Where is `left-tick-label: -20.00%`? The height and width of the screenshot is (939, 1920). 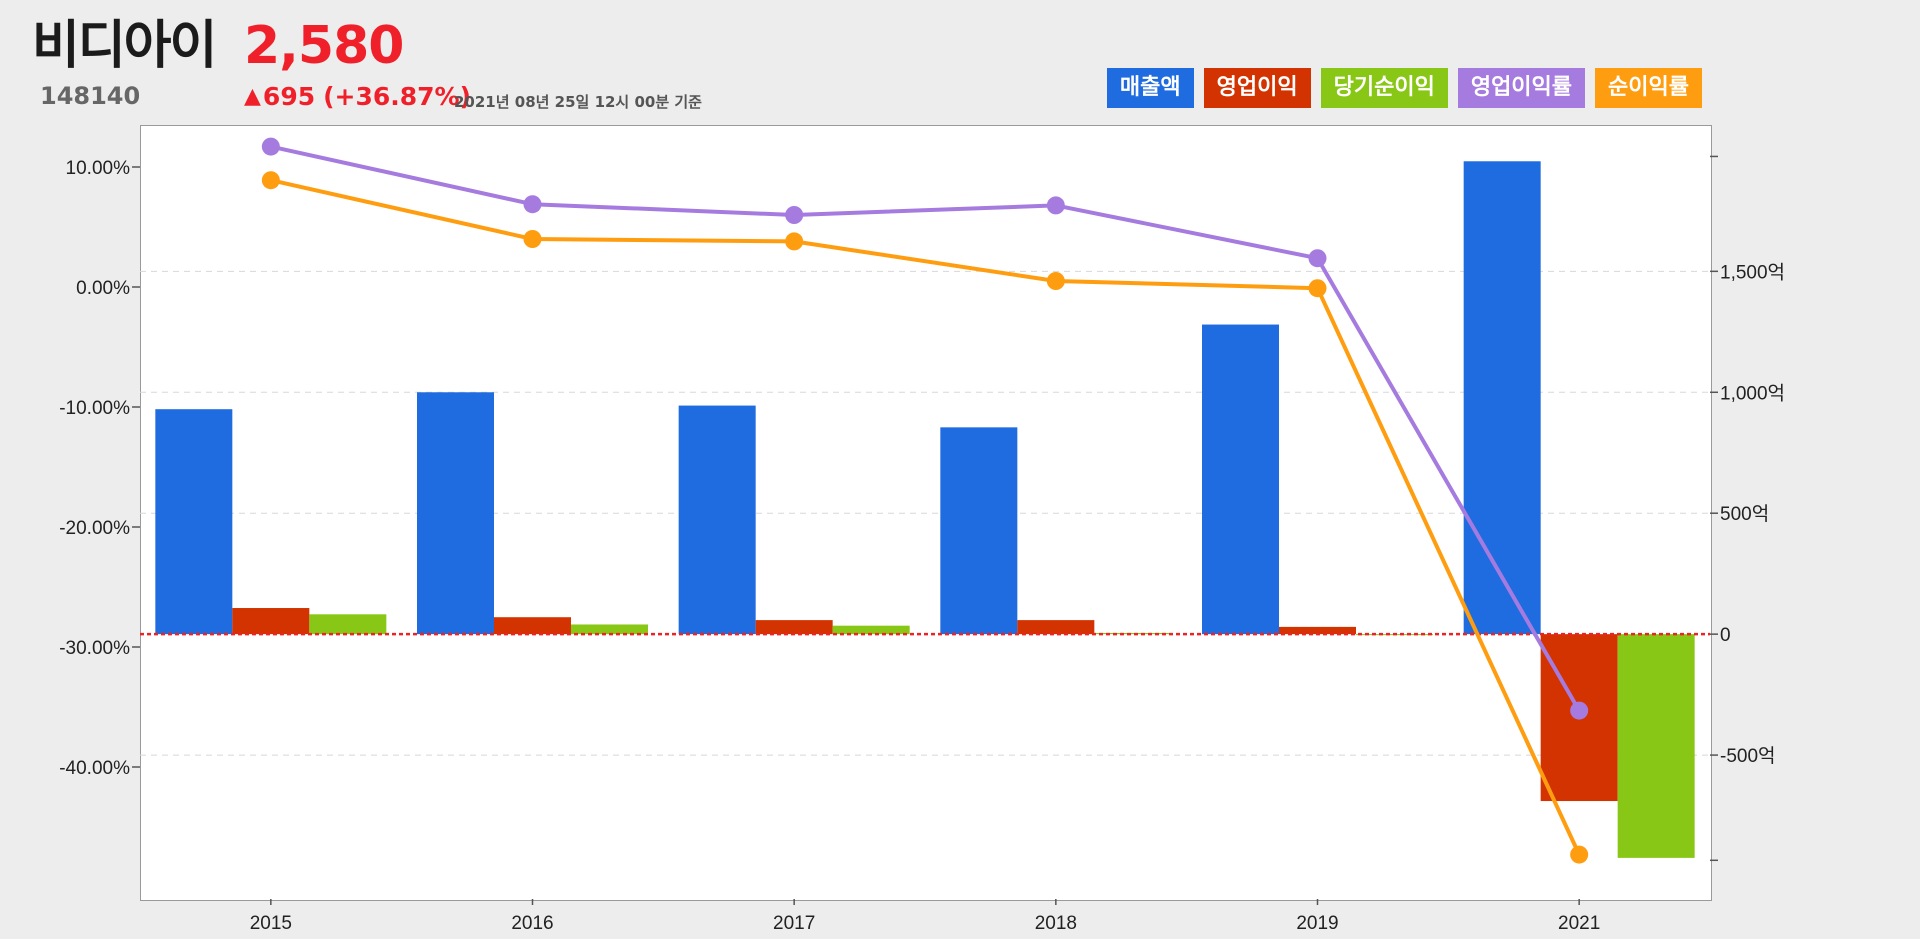
left-tick-label: -20.00% is located at coordinates (94, 528).